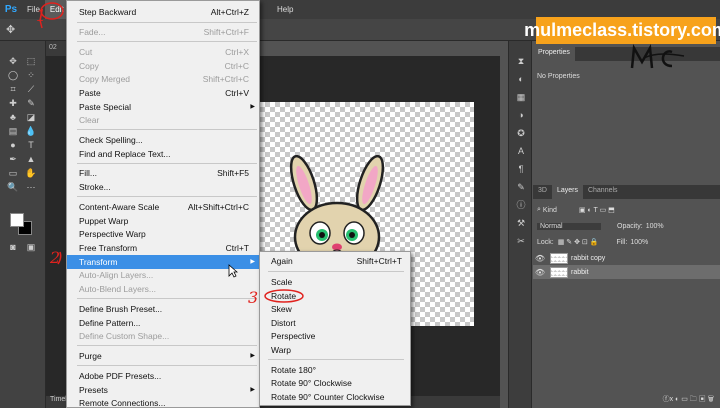 The image size is (720, 408). Describe the element at coordinates (554, 54) in the screenshot. I see `tab-properties: Properties` at that location.